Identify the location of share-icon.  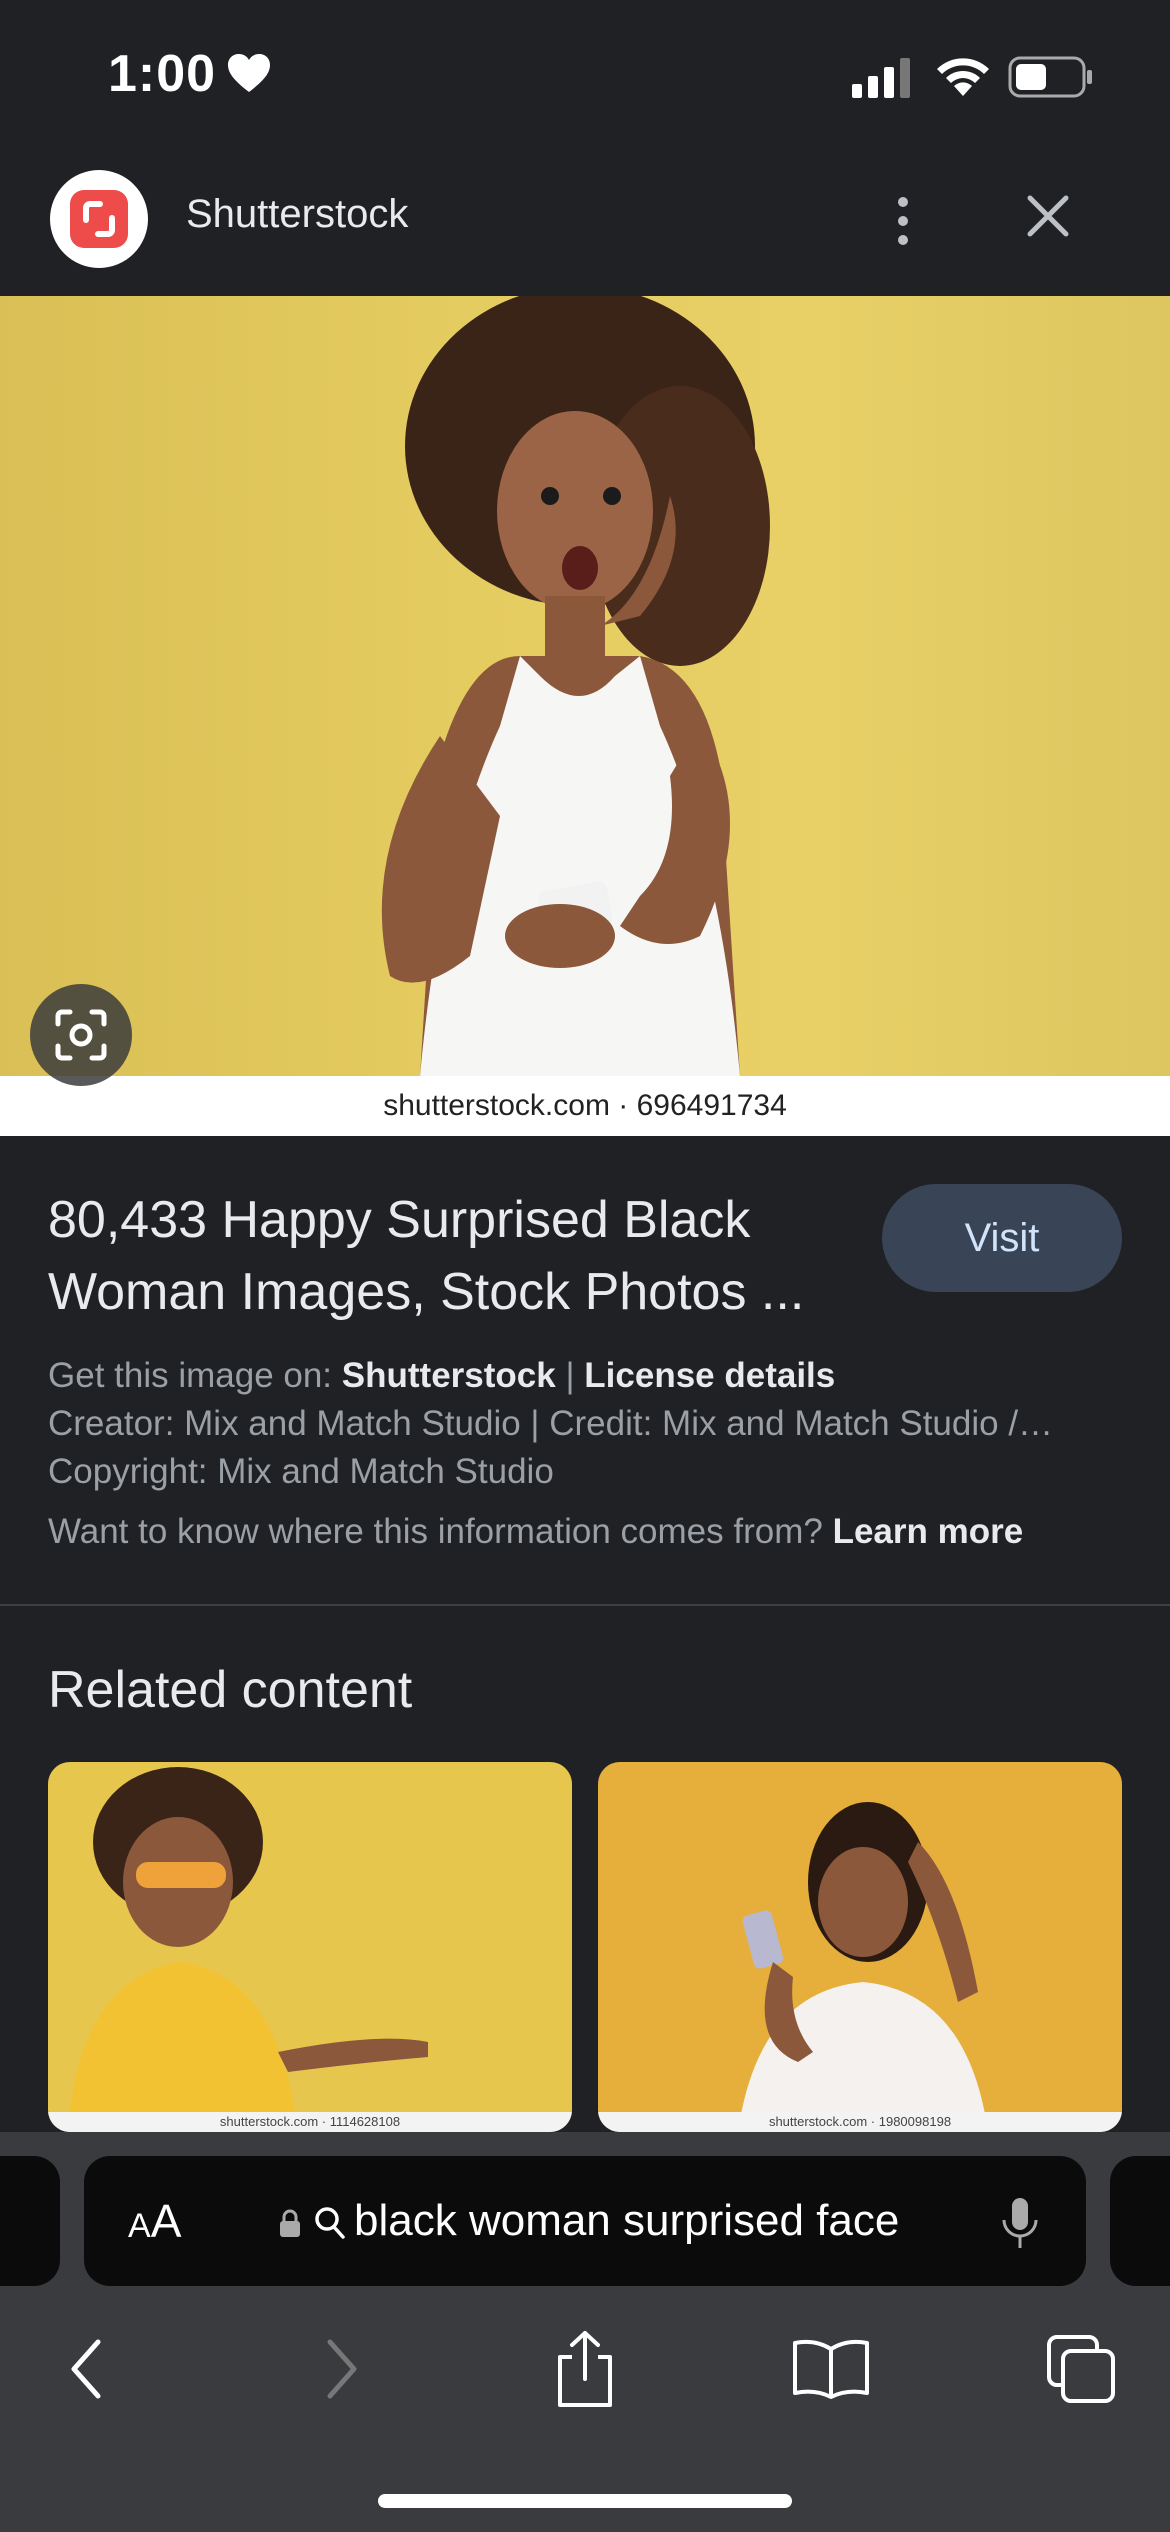
(585, 2369).